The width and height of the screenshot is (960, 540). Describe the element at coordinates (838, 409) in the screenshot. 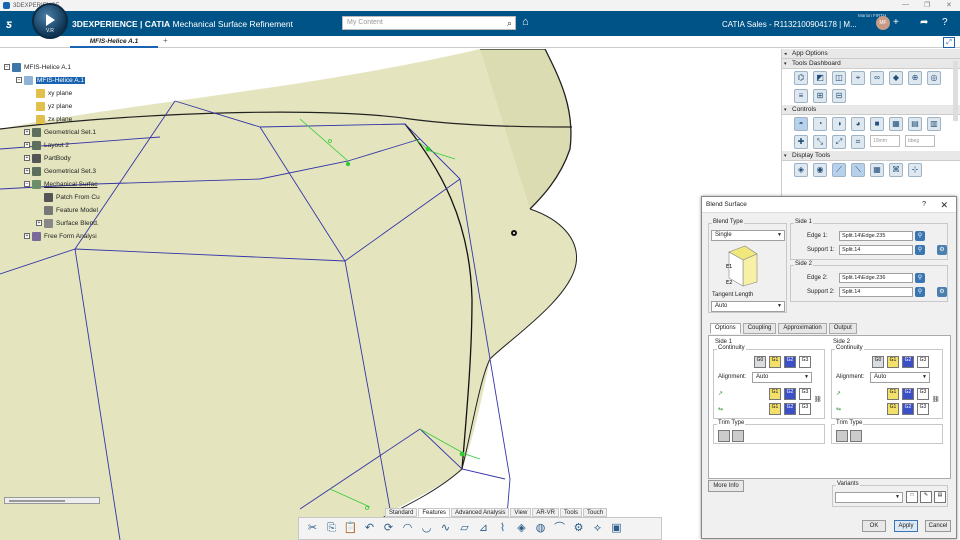

I see `curvature-icon: ↬` at that location.